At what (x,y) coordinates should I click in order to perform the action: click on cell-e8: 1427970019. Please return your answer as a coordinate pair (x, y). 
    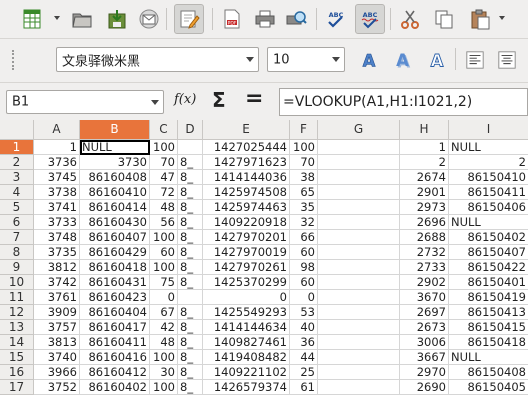
    Looking at the image, I should click on (246, 252).